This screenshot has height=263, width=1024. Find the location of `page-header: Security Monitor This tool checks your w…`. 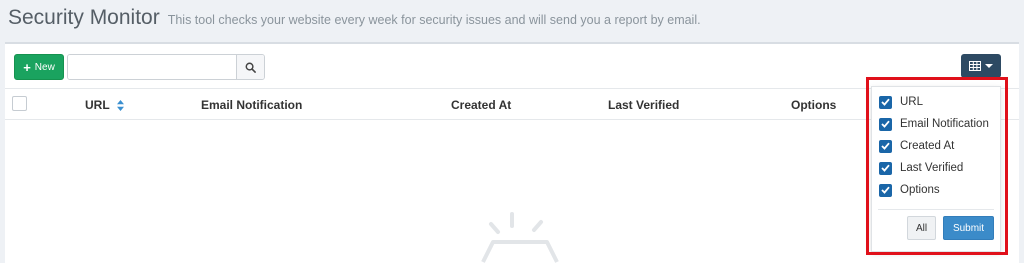

page-header: Security Monitor This tool checks your w… is located at coordinates (354, 22).